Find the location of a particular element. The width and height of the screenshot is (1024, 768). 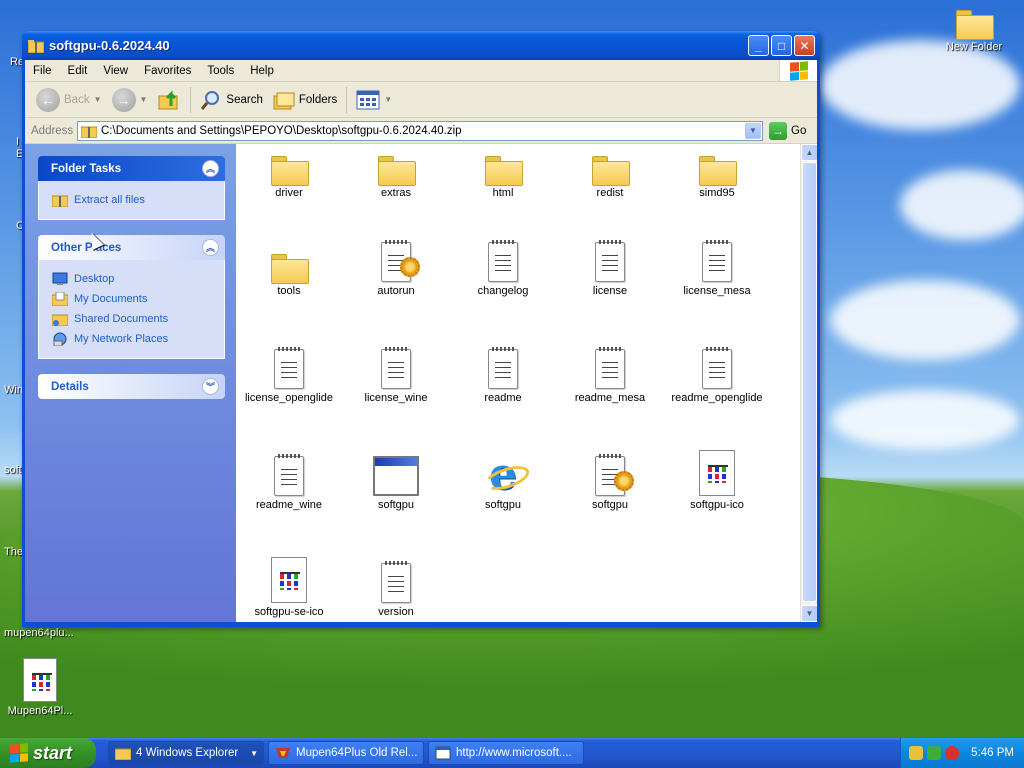

details-header: Details ︾ is located at coordinates (131, 386).